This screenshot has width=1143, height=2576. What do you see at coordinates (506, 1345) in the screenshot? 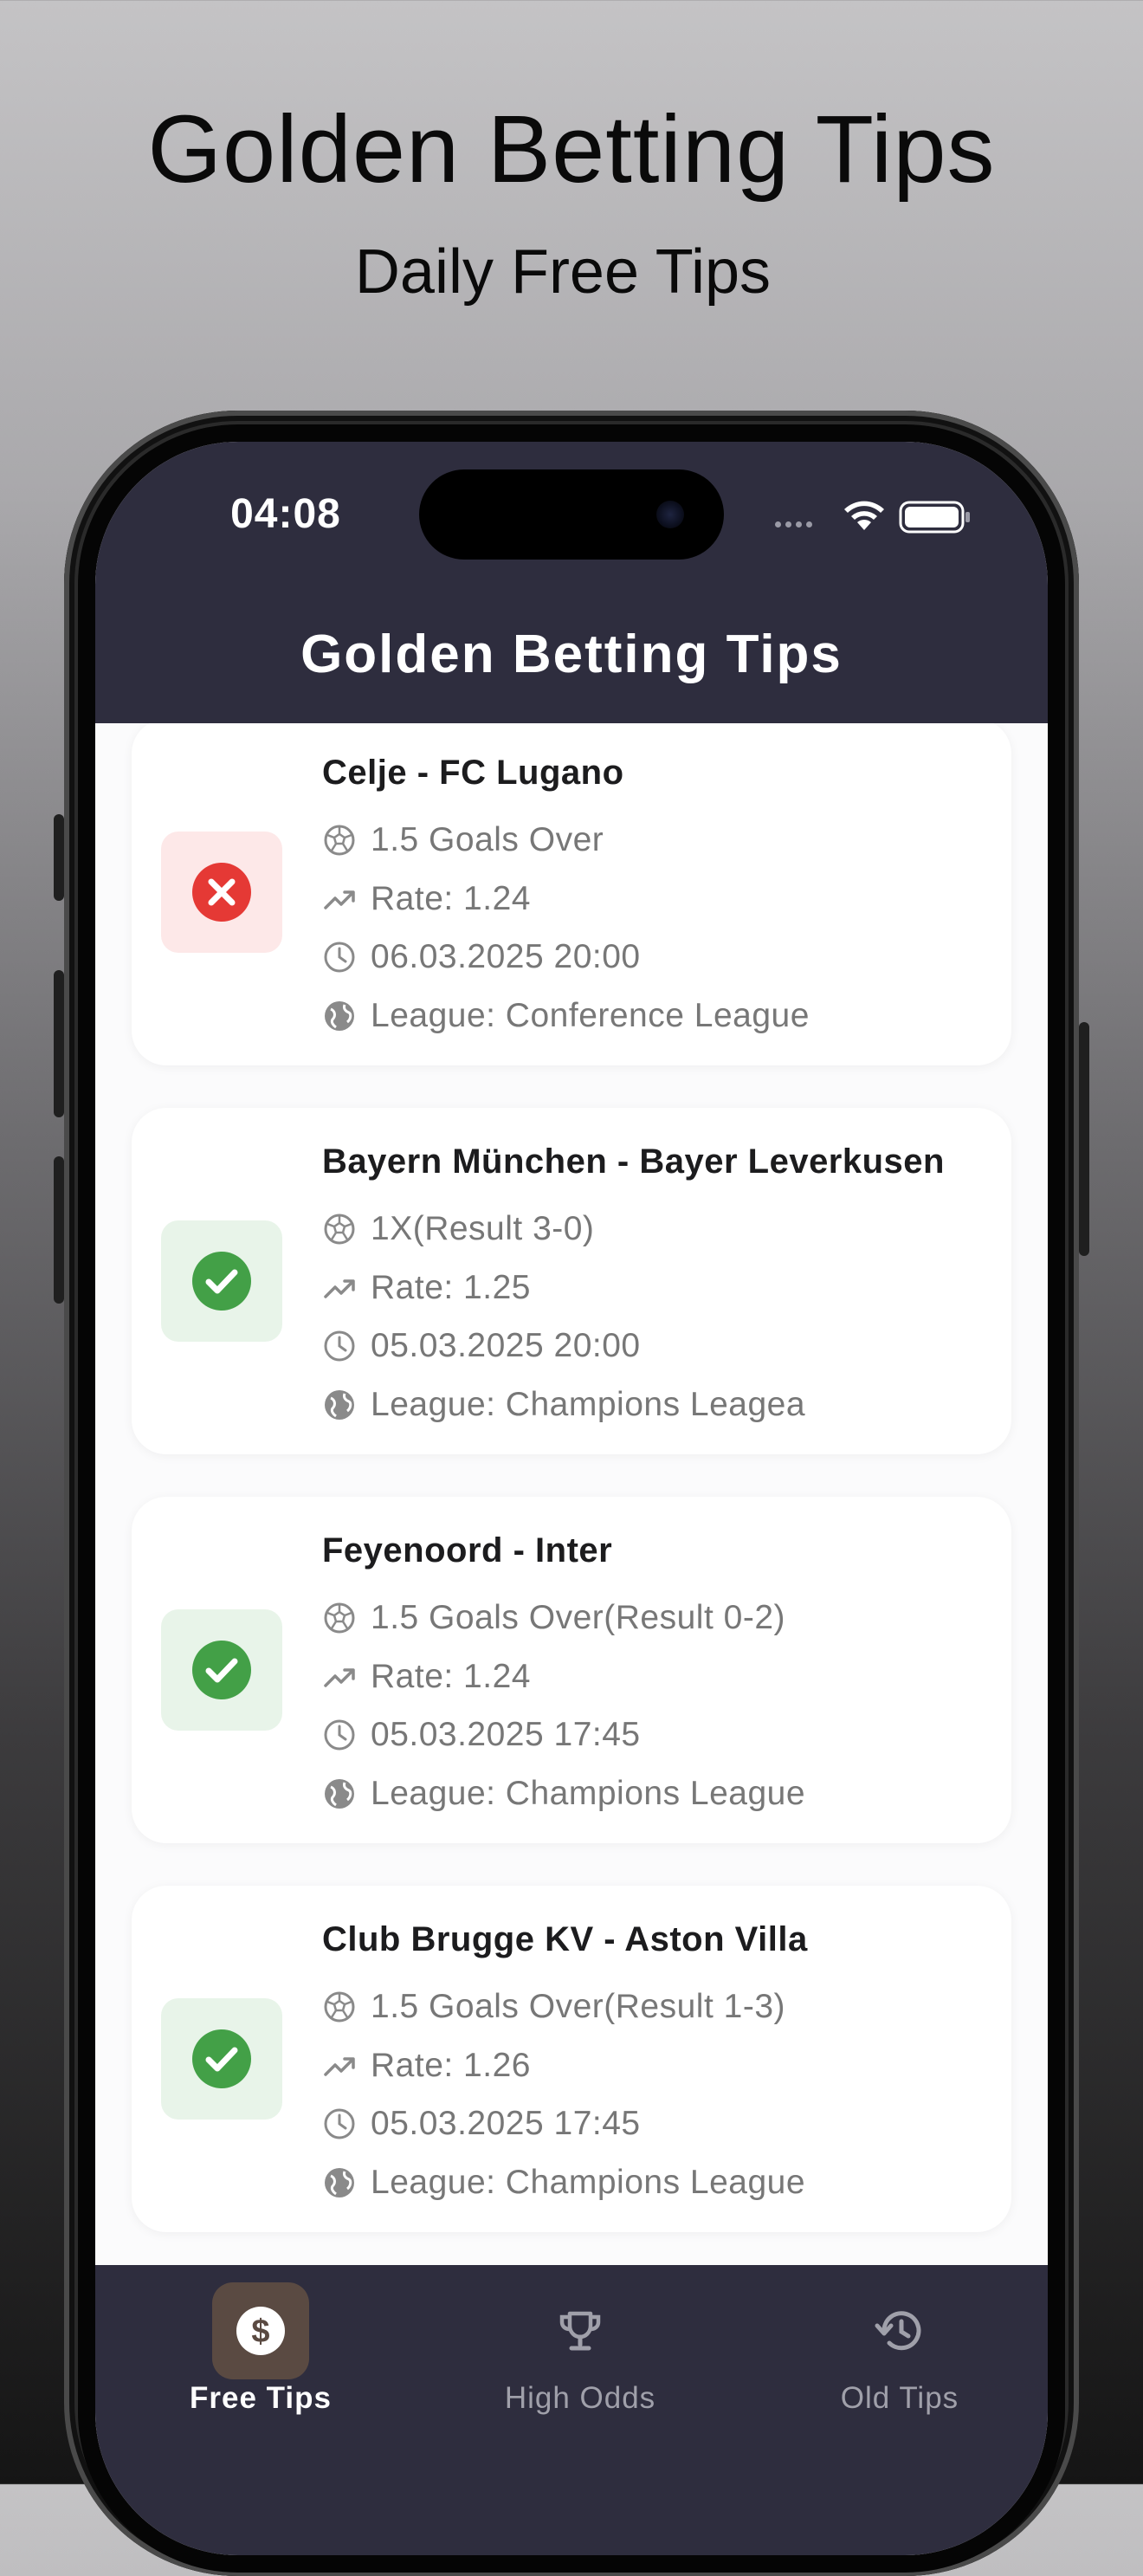
I see `datetime-text: 05.03.2025 20:00` at bounding box center [506, 1345].